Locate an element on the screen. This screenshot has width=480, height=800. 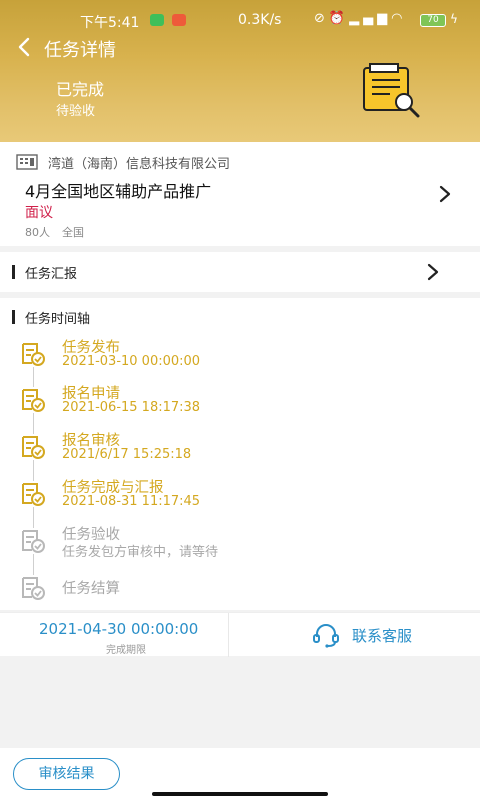
footer-row: 2021-04-30 00:00:00 完成期限 联系客服 is located at coordinates (240, 634).